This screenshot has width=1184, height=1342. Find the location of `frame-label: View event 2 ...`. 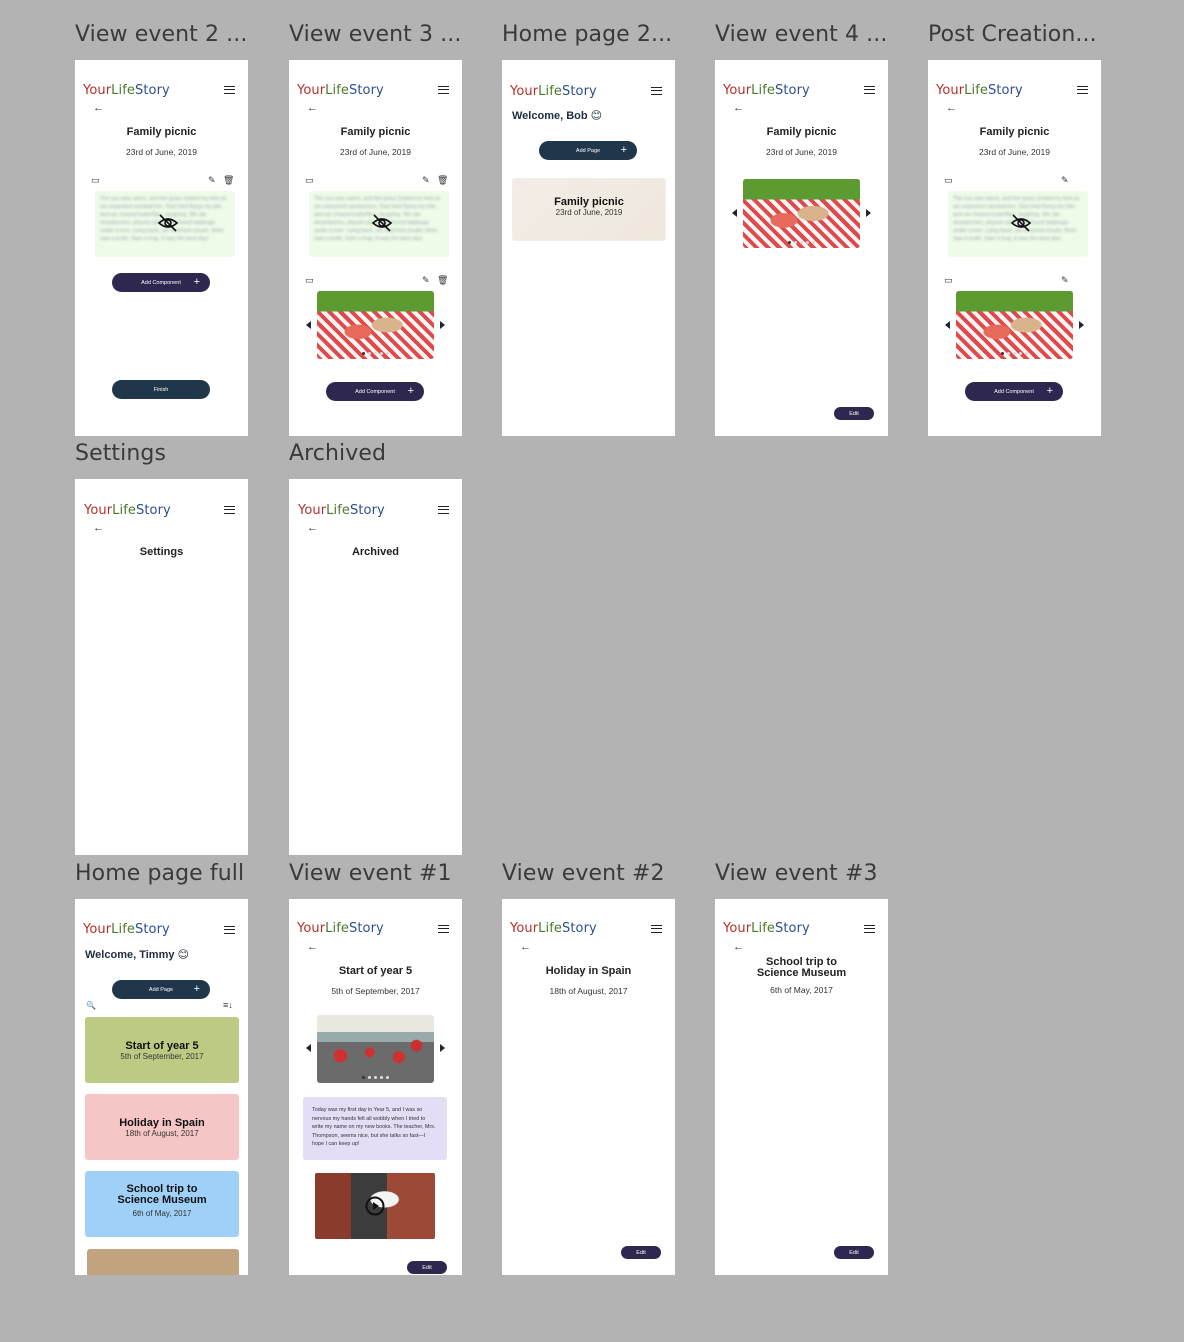

frame-label: View event 2 ... is located at coordinates (161, 34).